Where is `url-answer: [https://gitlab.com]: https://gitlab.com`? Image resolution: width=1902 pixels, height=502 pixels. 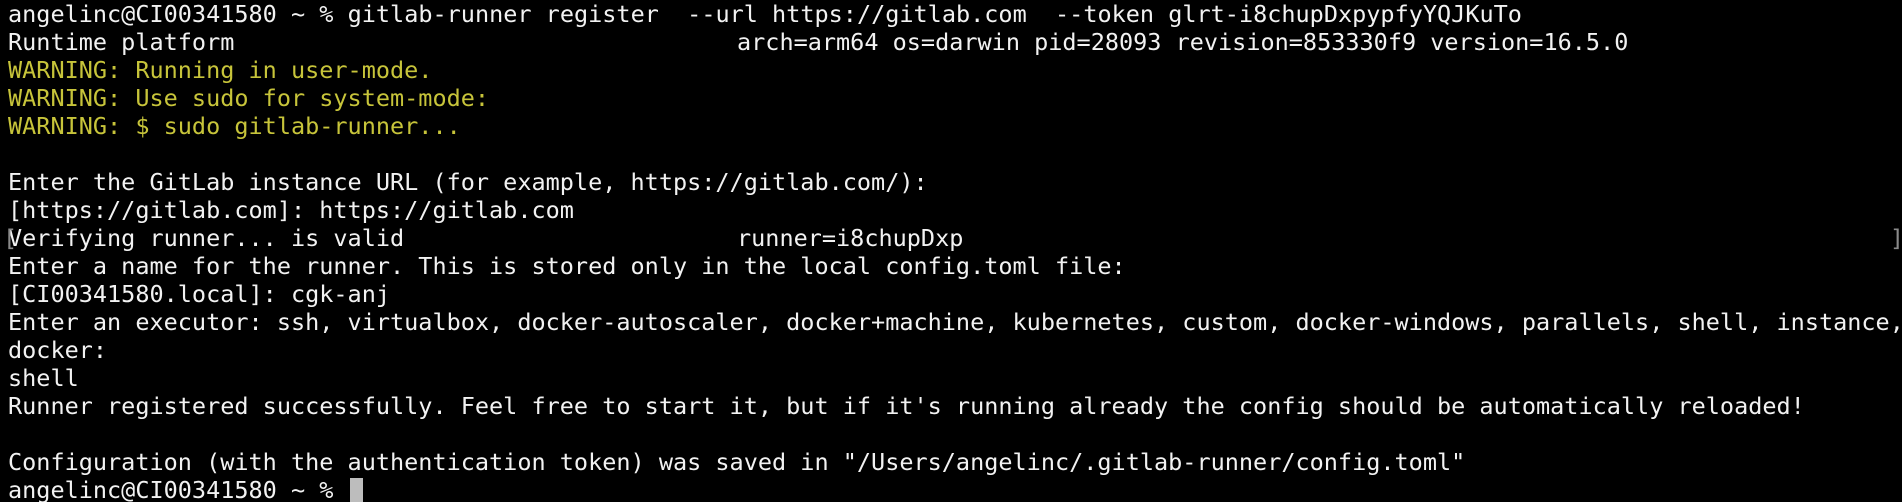 url-answer: [https://gitlab.com]: https://gitlab.com is located at coordinates (291, 210).